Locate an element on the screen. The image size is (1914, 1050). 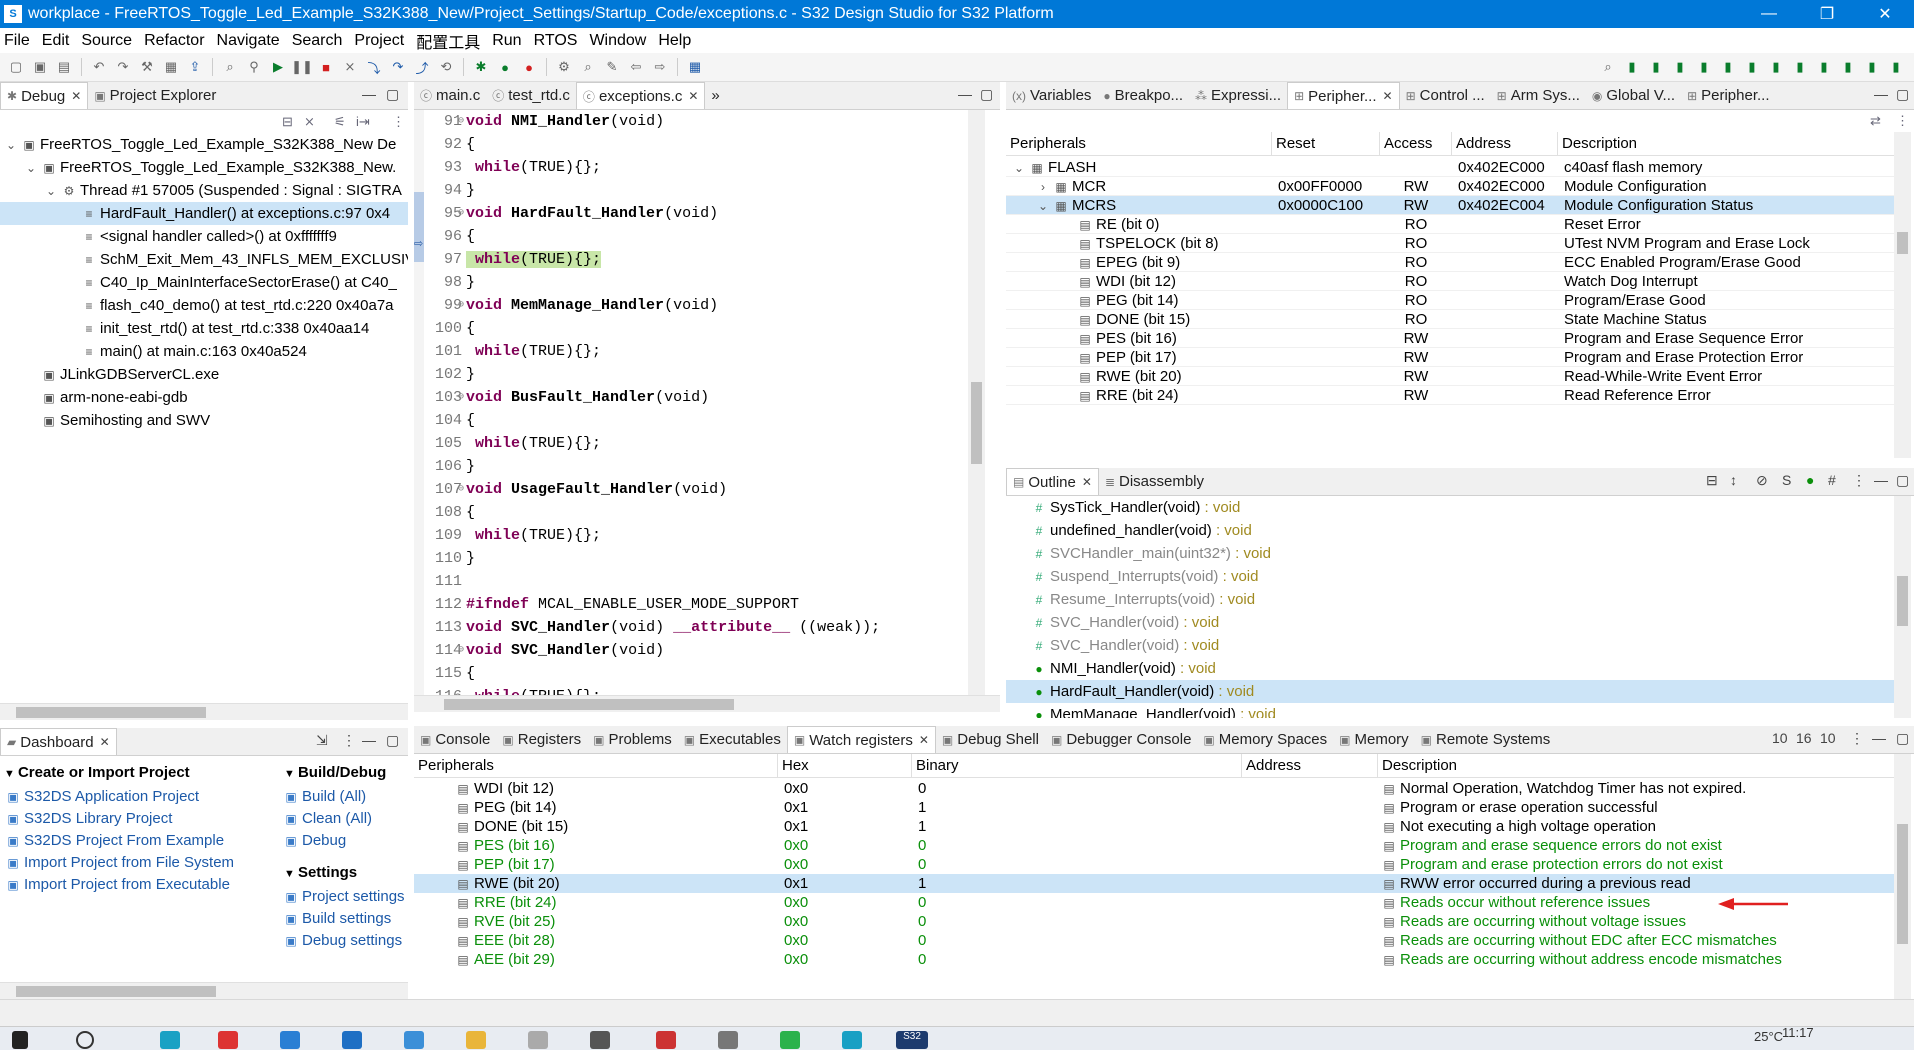
persp-peripherals-icon: ▮ is located at coordinates (1680, 67).